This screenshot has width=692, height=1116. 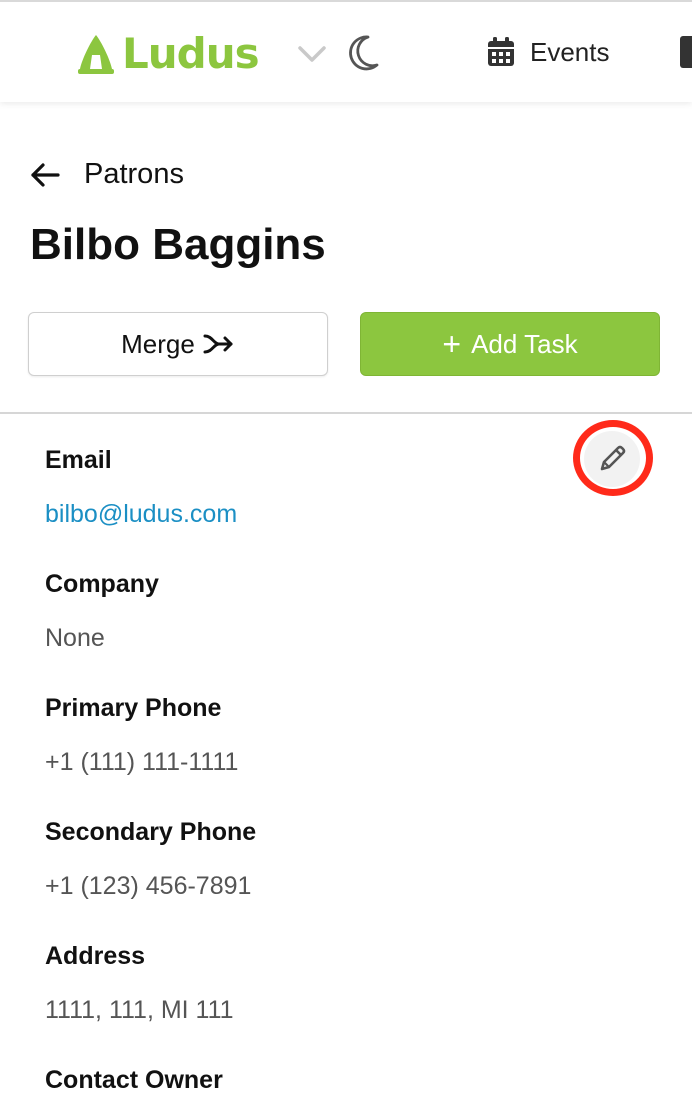 I want to click on chevron-down-icon, so click(x=312, y=54).